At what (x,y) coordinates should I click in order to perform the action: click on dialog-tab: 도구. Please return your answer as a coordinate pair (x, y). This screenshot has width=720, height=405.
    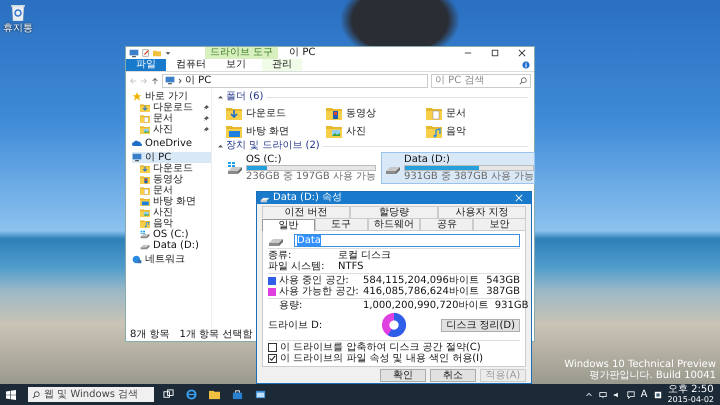
    Looking at the image, I should click on (341, 224).